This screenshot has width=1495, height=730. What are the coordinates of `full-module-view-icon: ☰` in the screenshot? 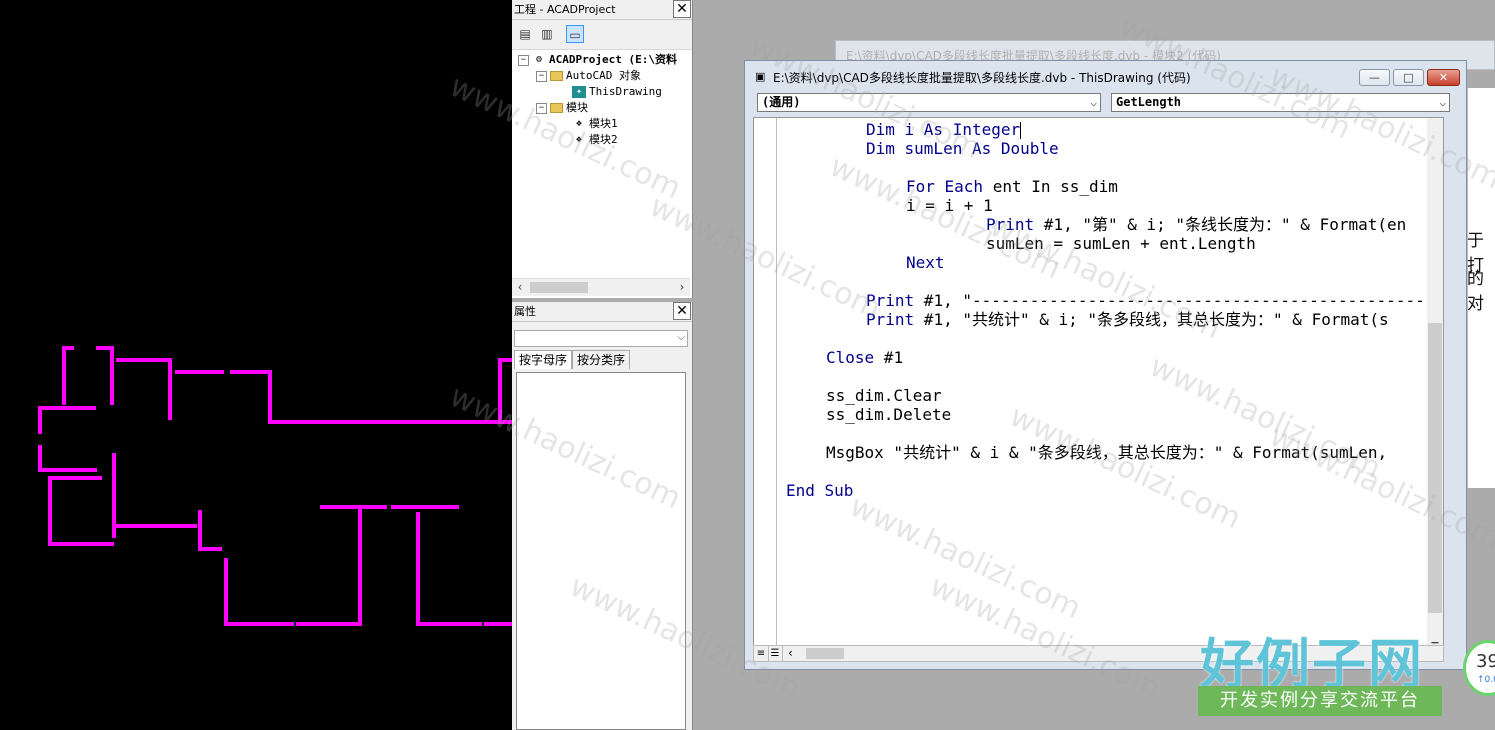 It's located at (775, 653).